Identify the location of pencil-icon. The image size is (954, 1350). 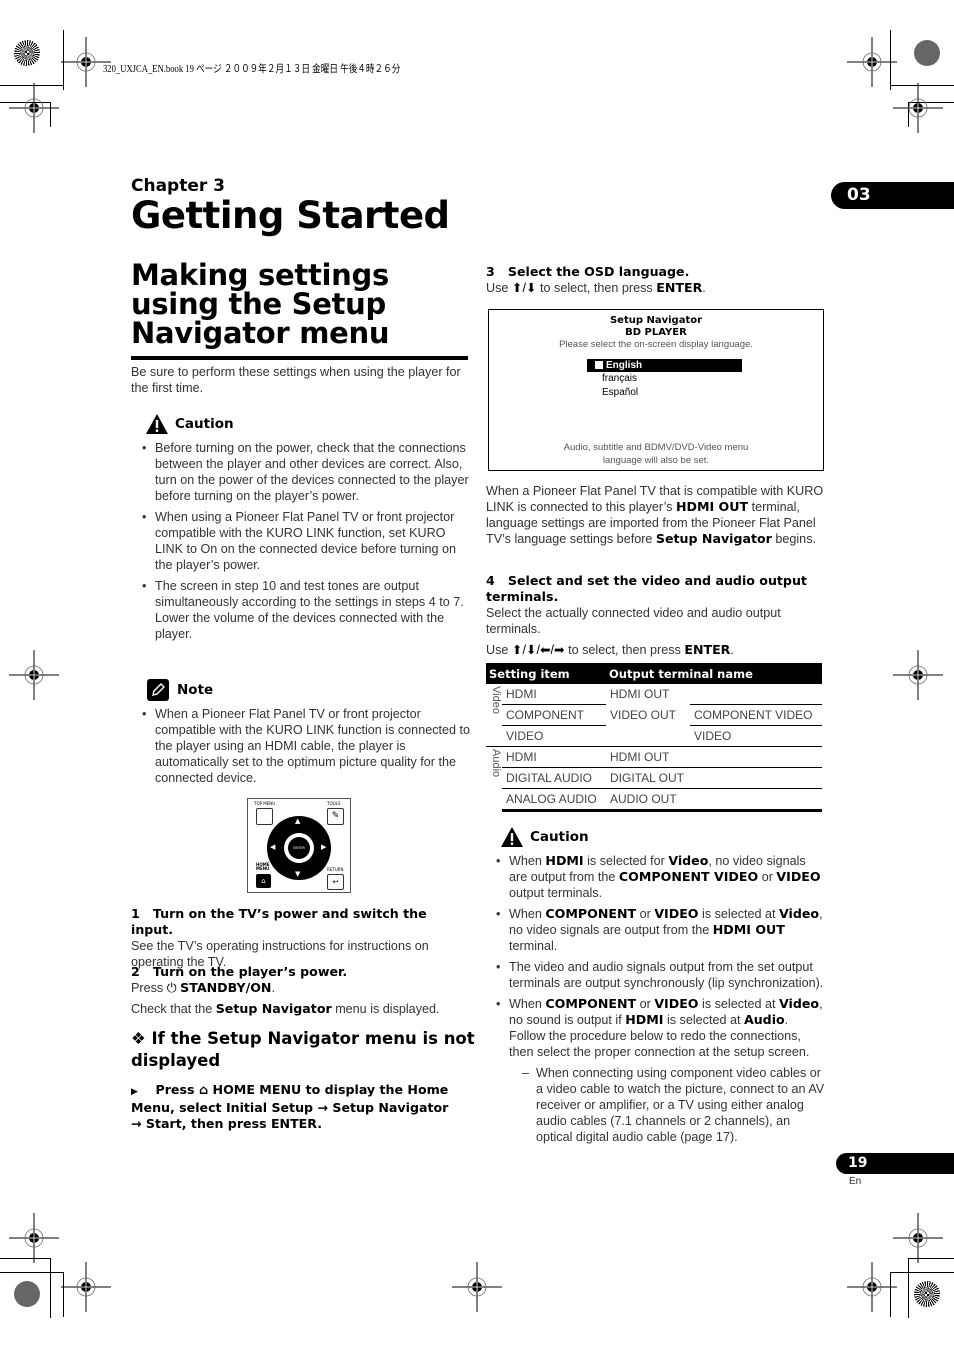
(158, 690).